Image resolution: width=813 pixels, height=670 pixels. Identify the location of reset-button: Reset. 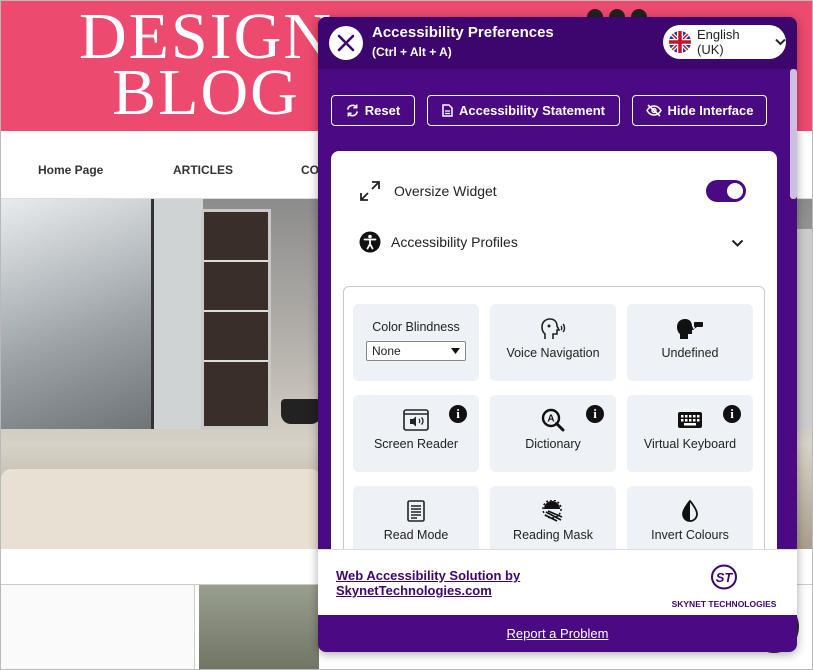
(373, 110).